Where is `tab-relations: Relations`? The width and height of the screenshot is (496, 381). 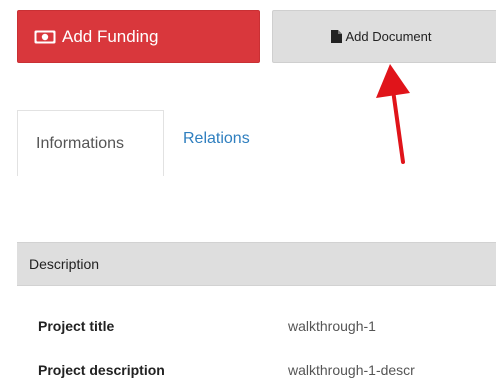 tab-relations: Relations is located at coordinates (216, 139).